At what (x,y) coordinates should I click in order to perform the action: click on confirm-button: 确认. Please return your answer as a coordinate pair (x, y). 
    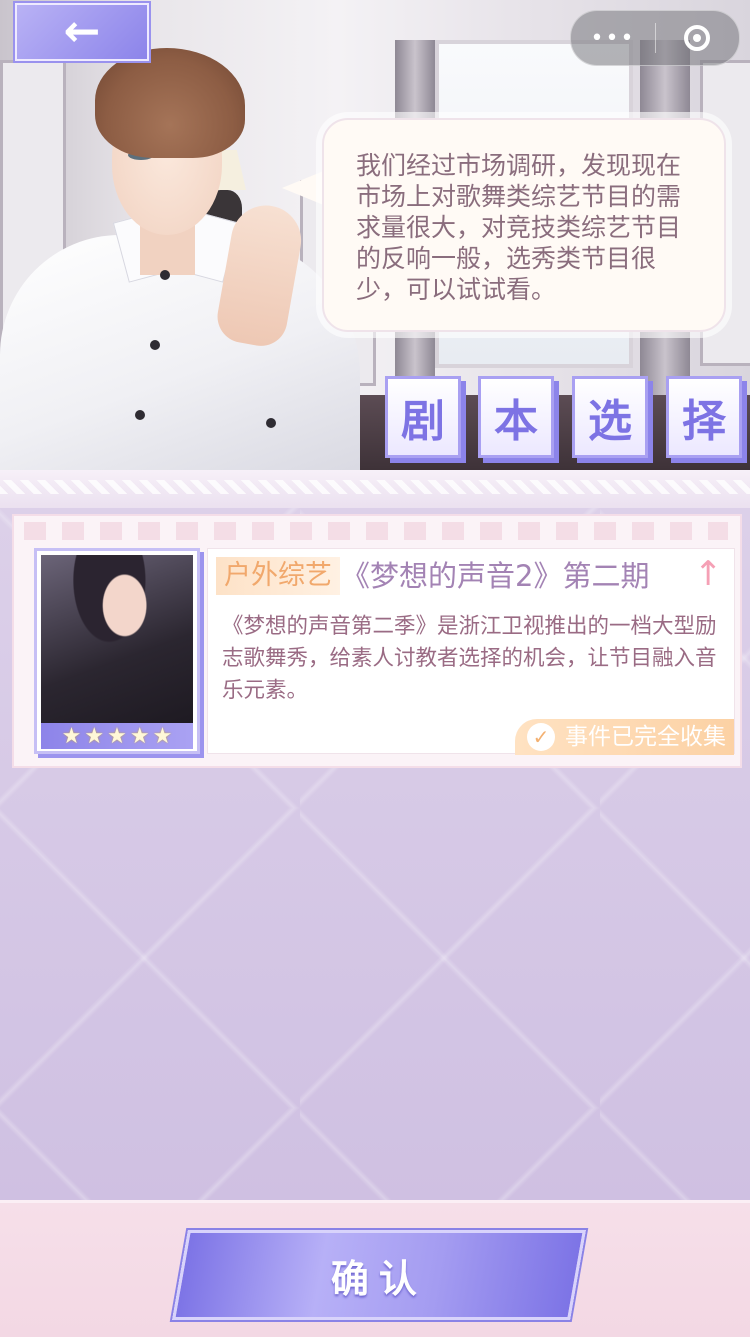
    Looking at the image, I should click on (379, 1275).